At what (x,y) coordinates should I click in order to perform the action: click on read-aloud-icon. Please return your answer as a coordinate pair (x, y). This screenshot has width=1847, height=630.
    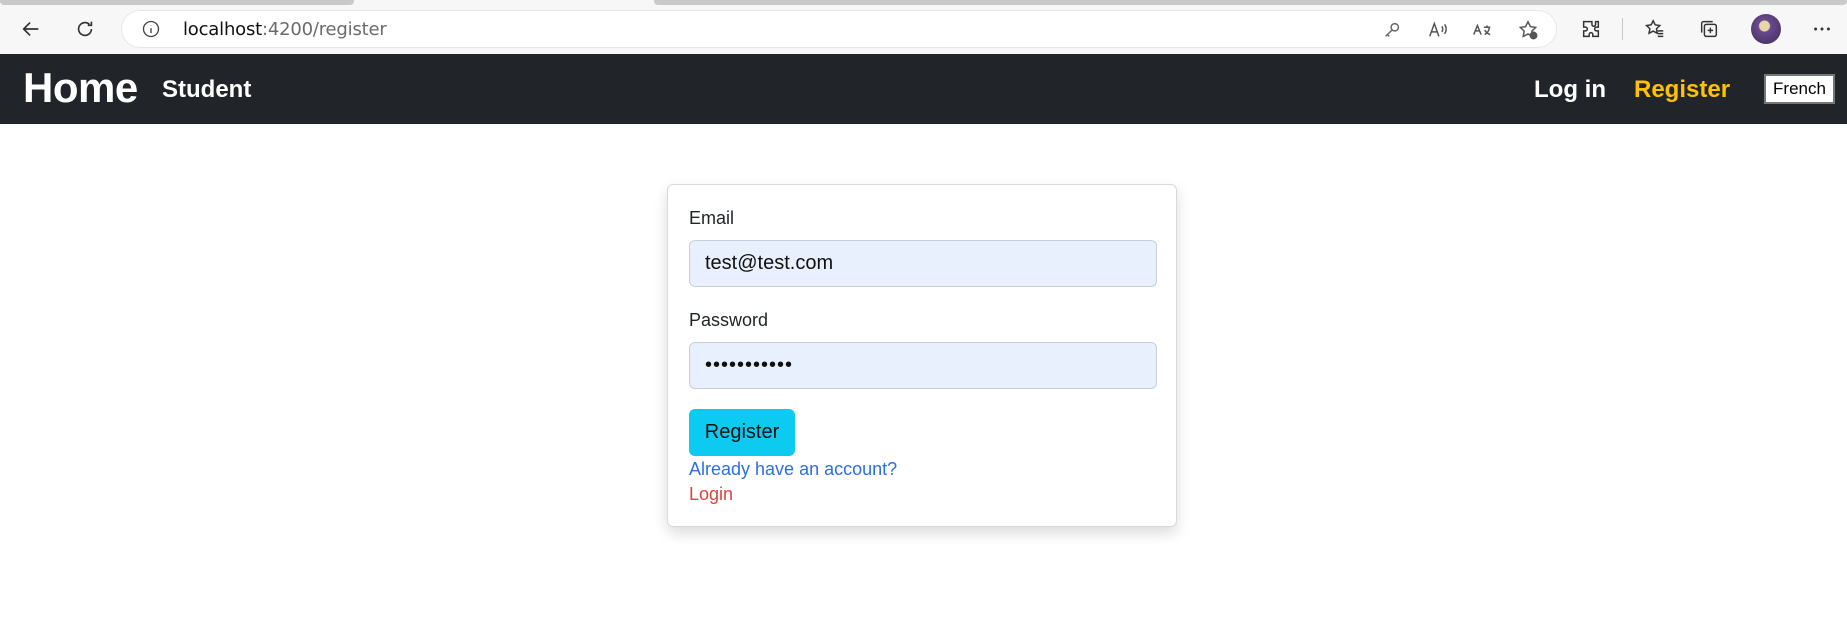
    Looking at the image, I should click on (1438, 30).